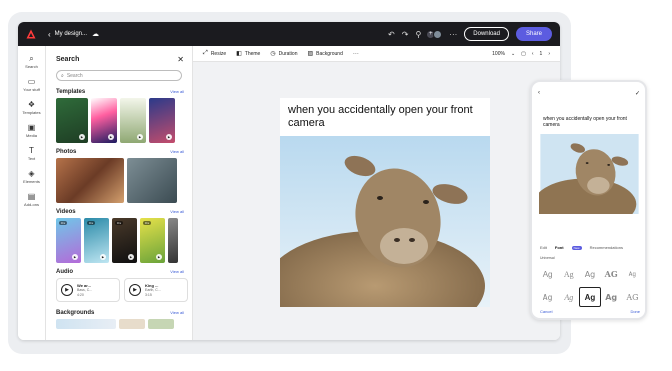  I want to click on prev-page-icon: ‹, so click(533, 54).